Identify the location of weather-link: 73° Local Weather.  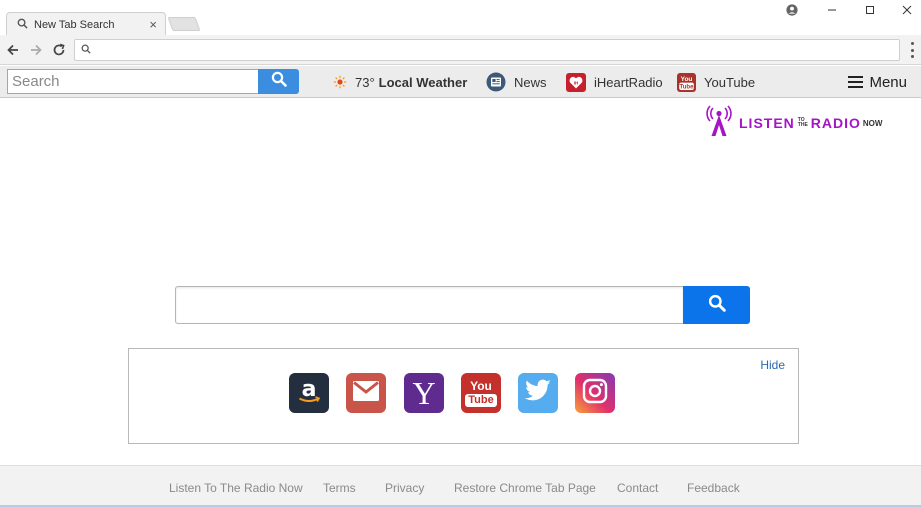
(400, 82).